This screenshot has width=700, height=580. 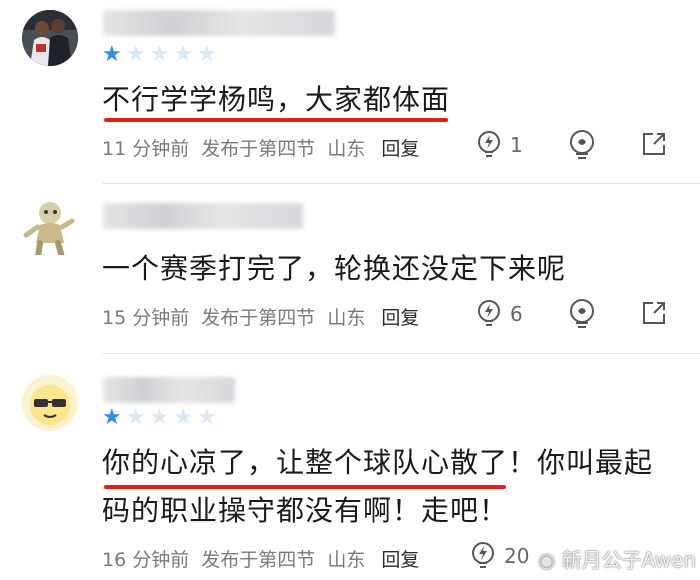 I want to click on comment-meta: 11 分钟前 发布于第四节 山东 回复, so click(x=260, y=147).